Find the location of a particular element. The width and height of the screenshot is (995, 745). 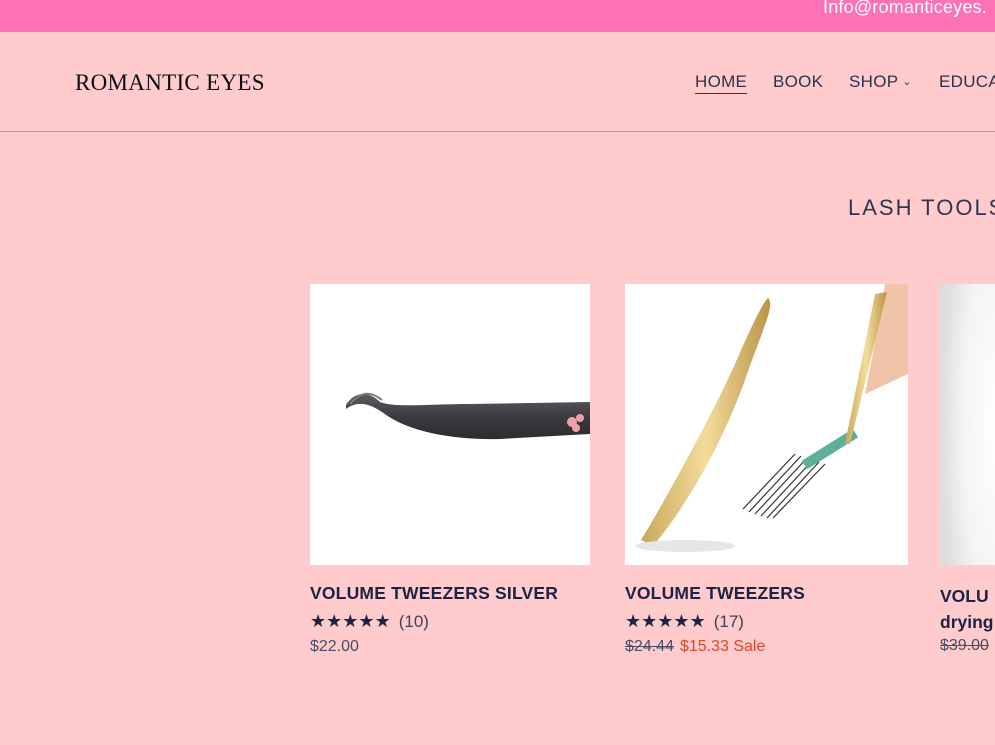

original-price: $24.44 is located at coordinates (649, 646).